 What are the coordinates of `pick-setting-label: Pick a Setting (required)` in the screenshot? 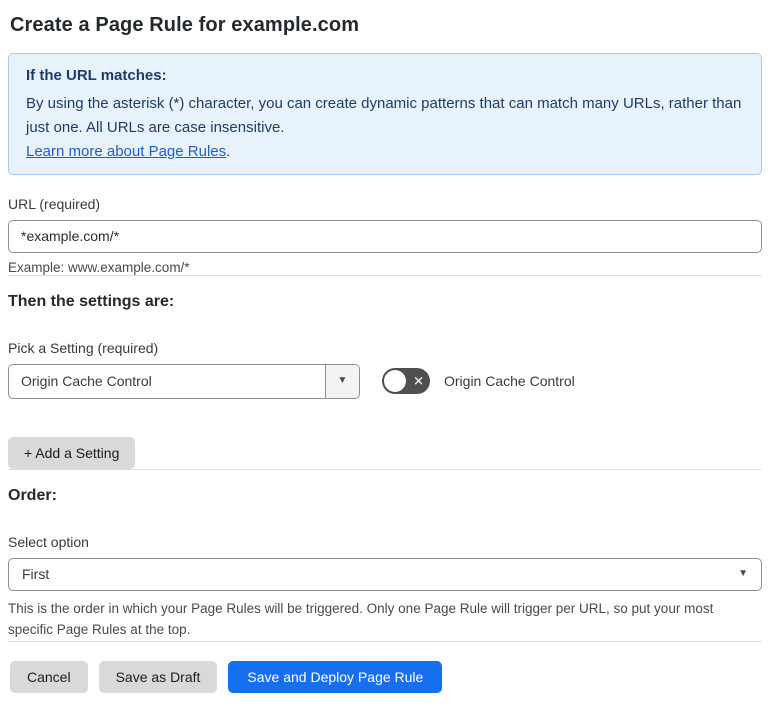 It's located at (83, 347).